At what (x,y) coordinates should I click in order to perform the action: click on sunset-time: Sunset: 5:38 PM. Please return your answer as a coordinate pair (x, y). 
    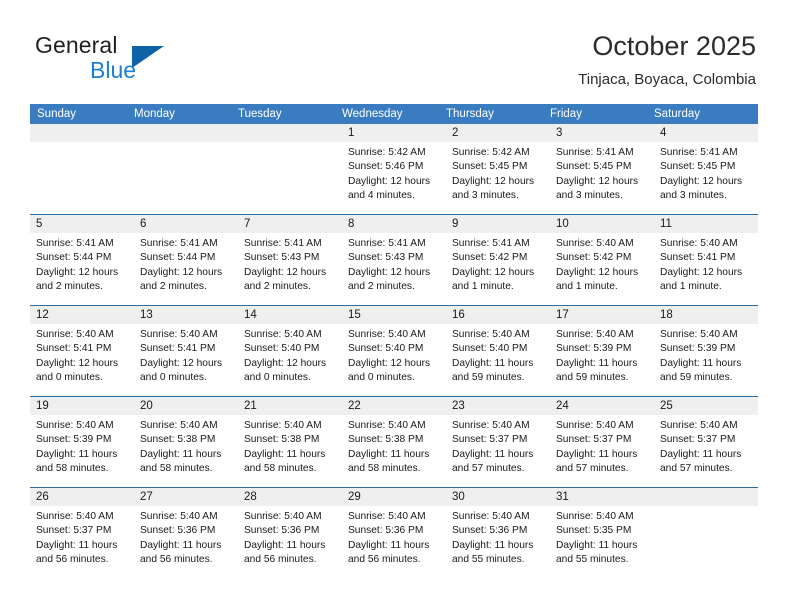
    Looking at the image, I should click on (178, 440).